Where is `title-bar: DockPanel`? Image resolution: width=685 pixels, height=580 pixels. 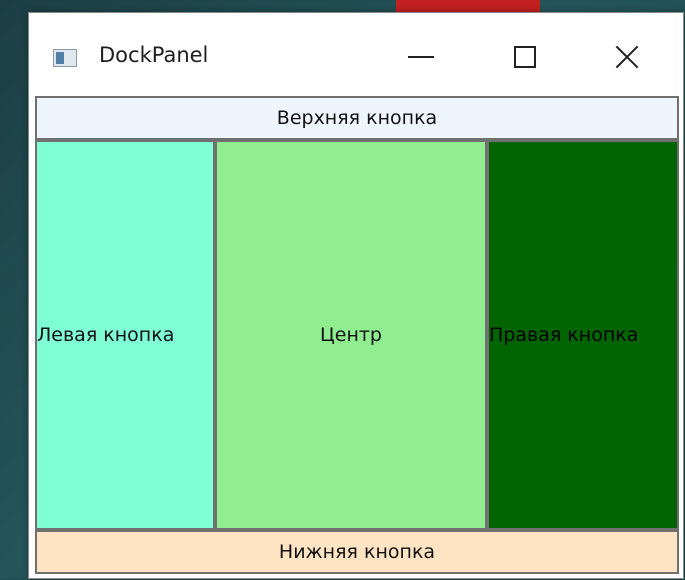 title-bar: DockPanel is located at coordinates (356, 54).